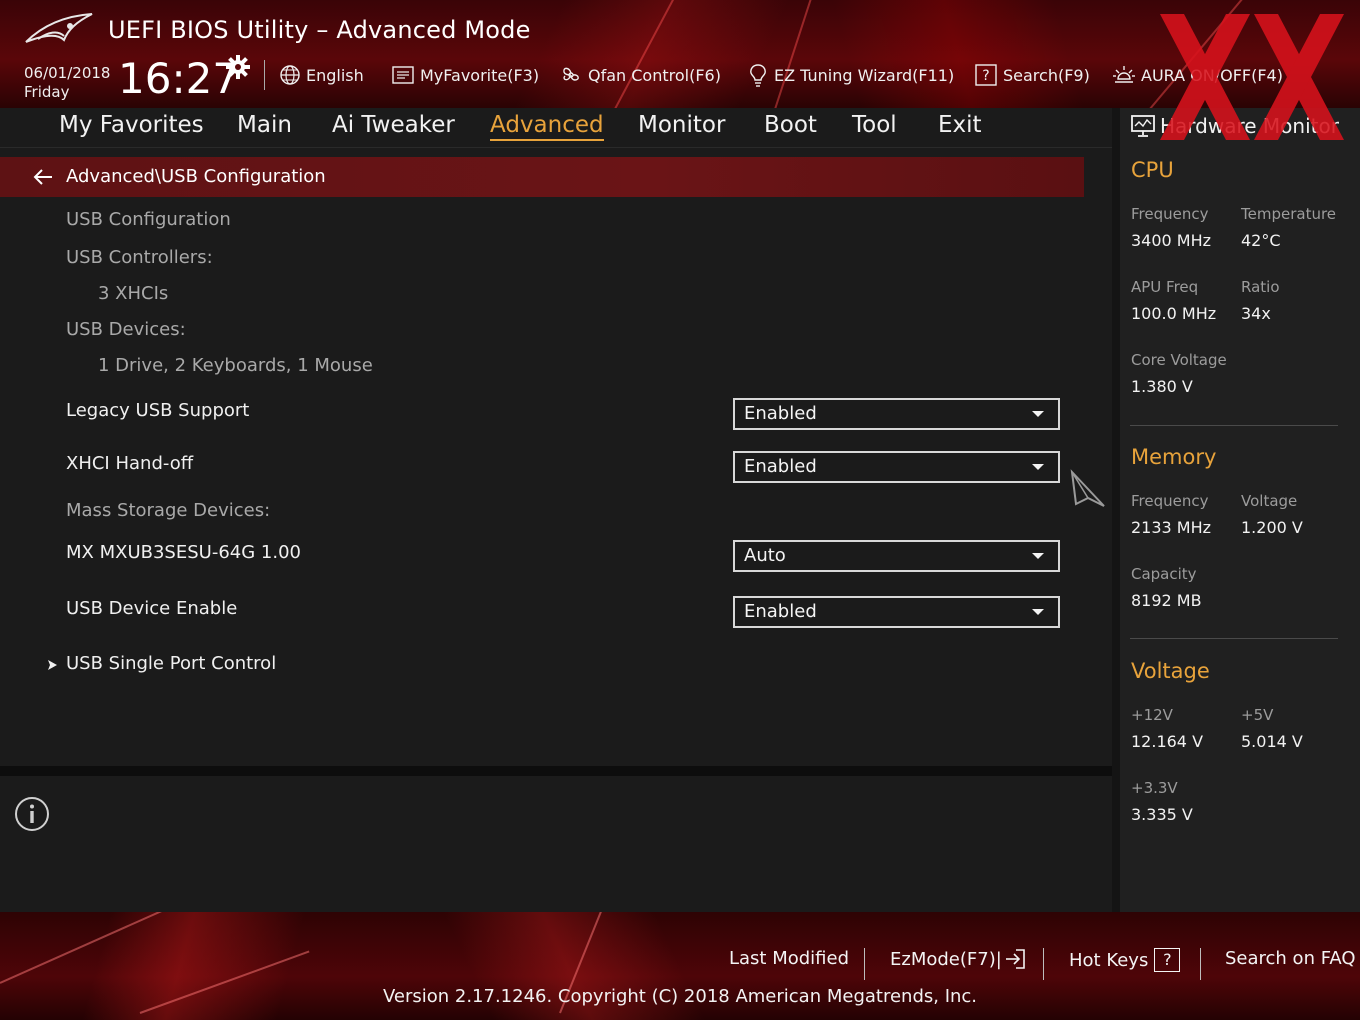 The width and height of the screenshot is (1360, 1020). What do you see at coordinates (480, 75) in the screenshot?
I see `my-favorite-label: MyFavorite(F3)` at bounding box center [480, 75].